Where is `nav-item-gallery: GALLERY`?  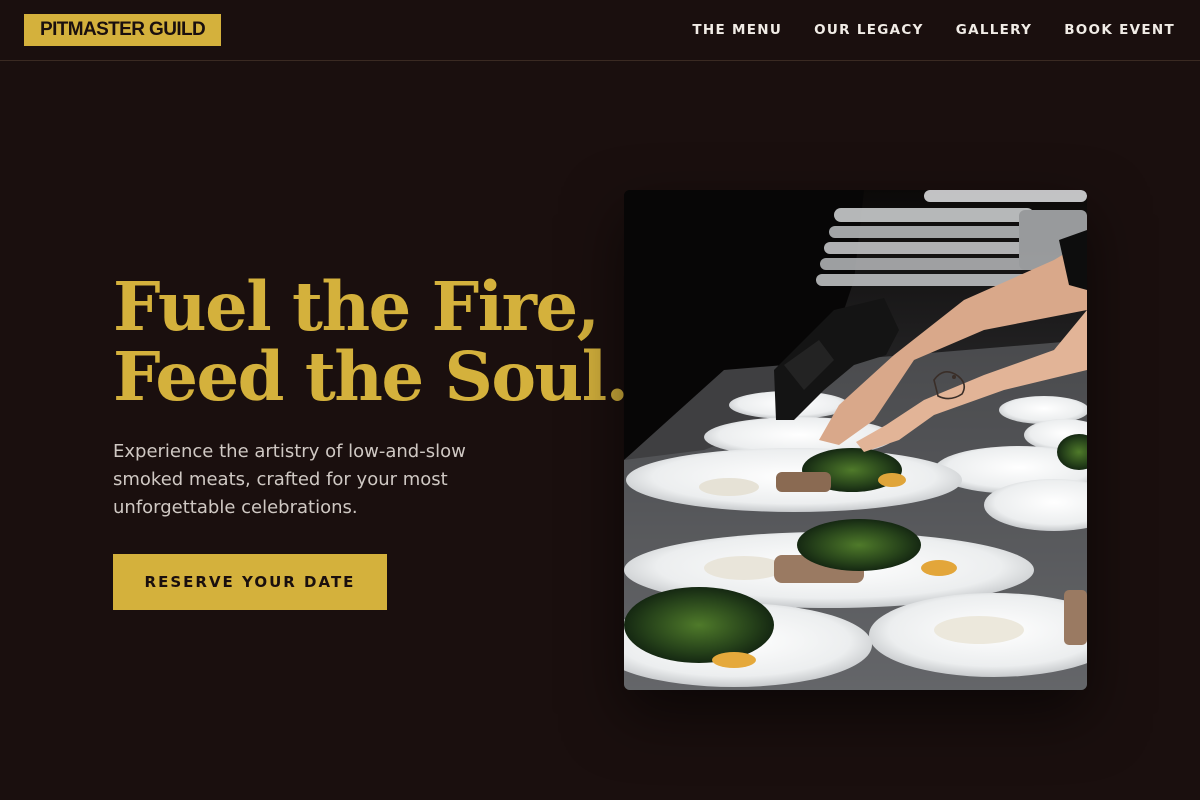
nav-item-gallery: GALLERY is located at coordinates (994, 30).